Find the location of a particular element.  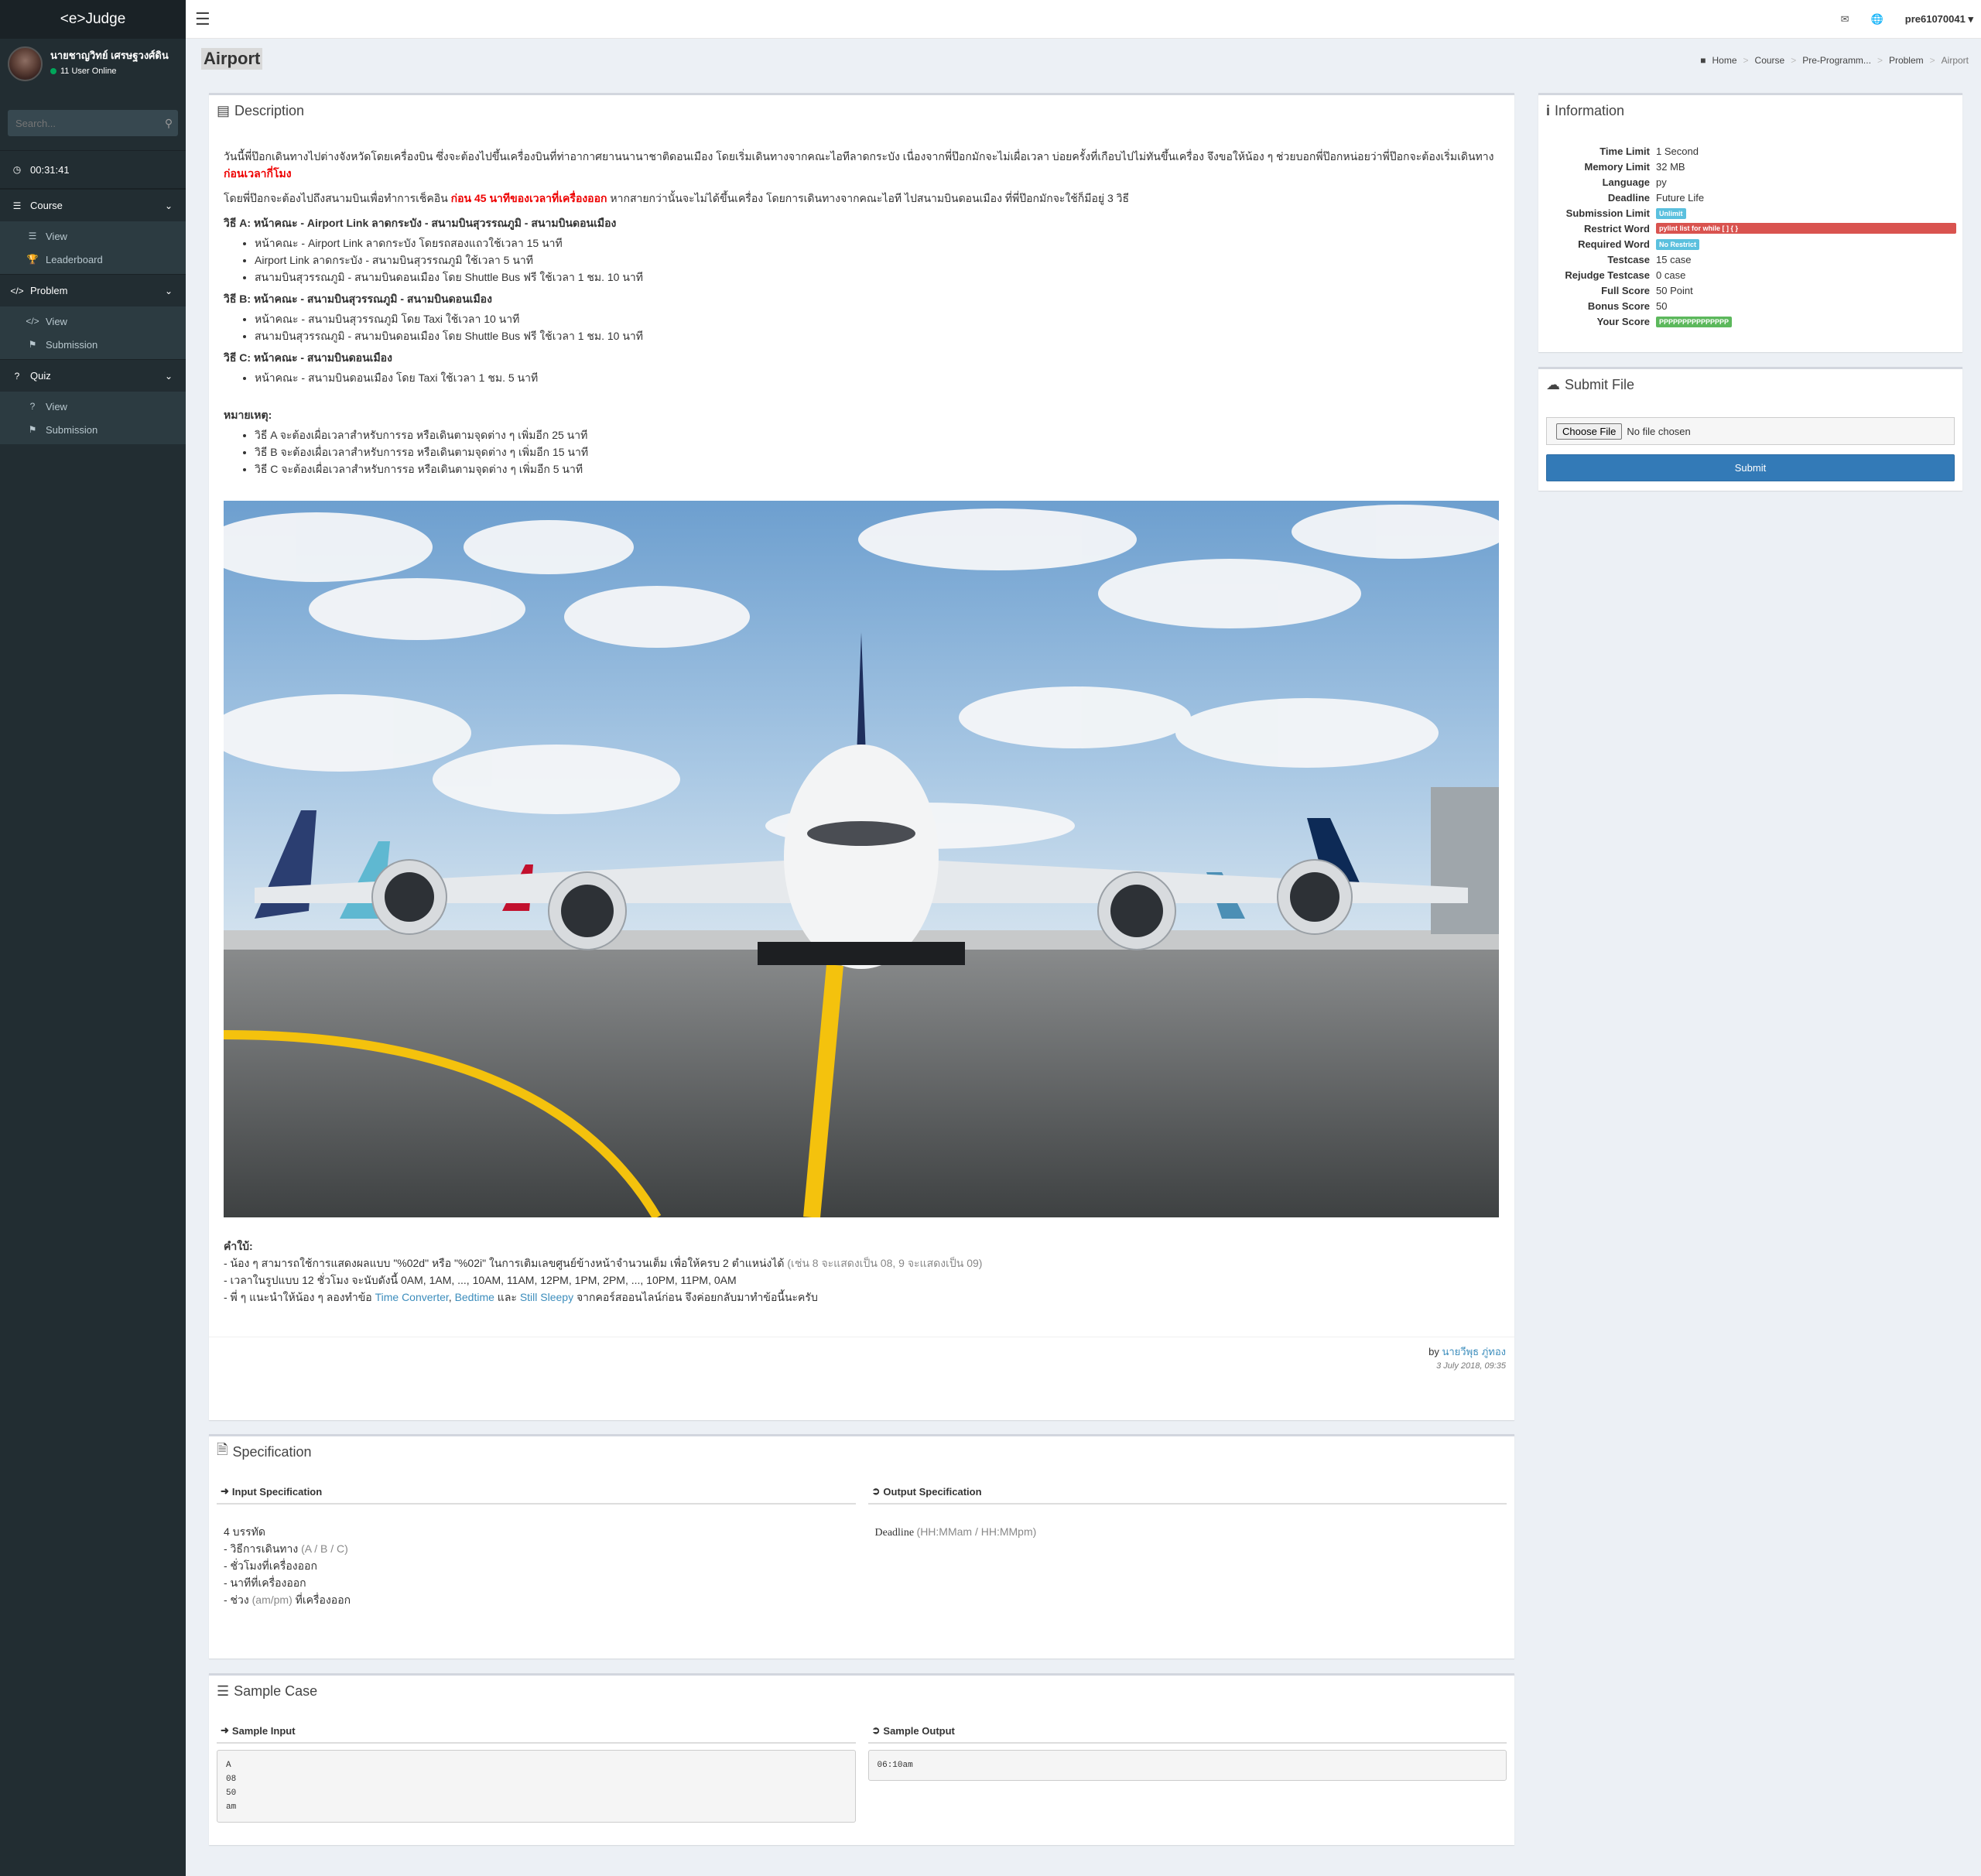

info-row: Deadline Future Life is located at coordinates (1750, 197).